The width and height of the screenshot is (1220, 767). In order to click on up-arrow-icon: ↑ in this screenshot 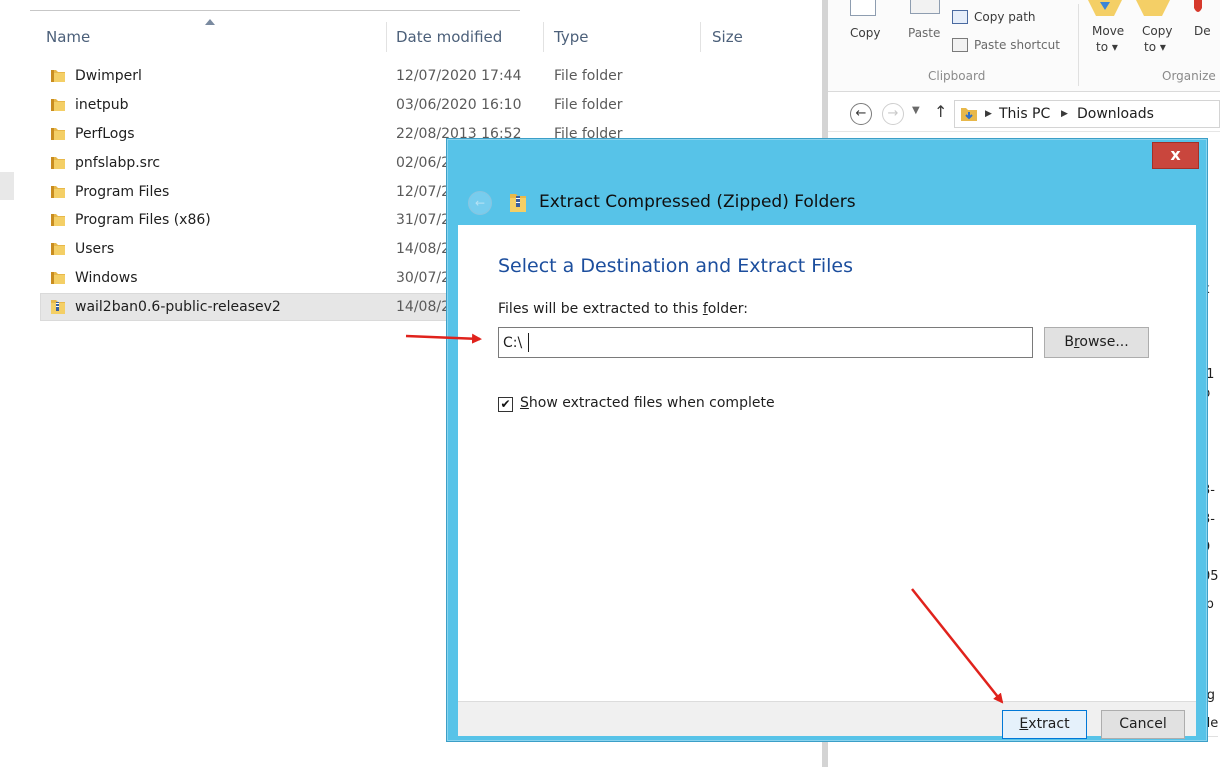, I will do `click(940, 111)`.